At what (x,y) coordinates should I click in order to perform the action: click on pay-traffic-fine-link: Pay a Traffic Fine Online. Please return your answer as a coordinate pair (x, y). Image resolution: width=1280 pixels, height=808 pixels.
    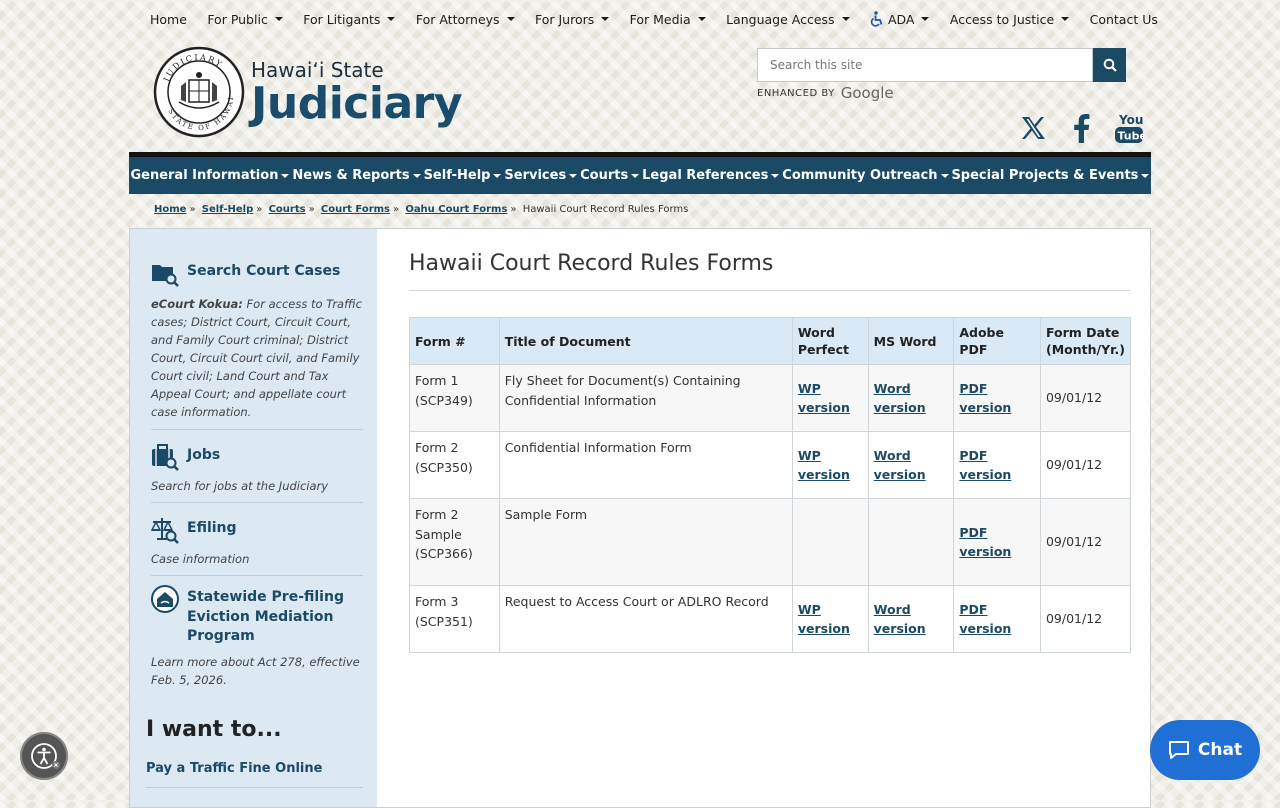
    Looking at the image, I should click on (234, 768).